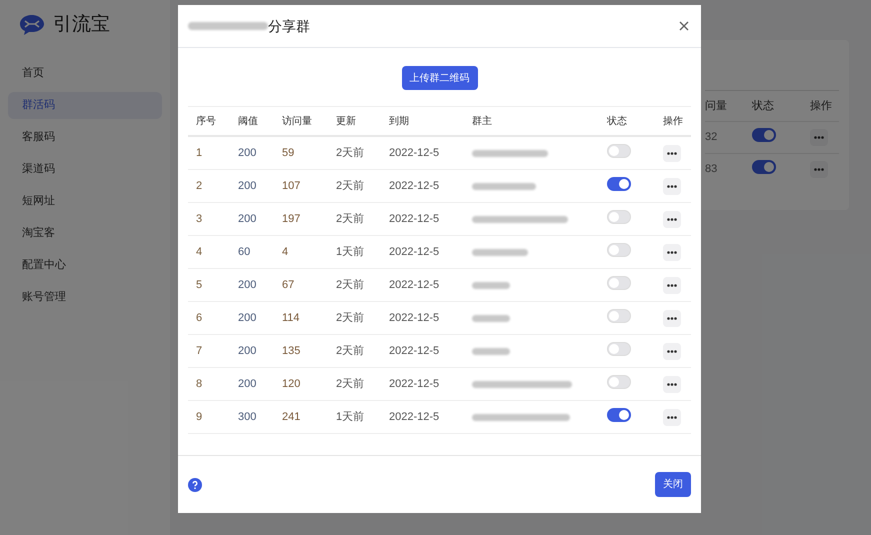 The image size is (871, 535). Describe the element at coordinates (200, 186) in the screenshot. I see `table-cell-text: 2` at that location.